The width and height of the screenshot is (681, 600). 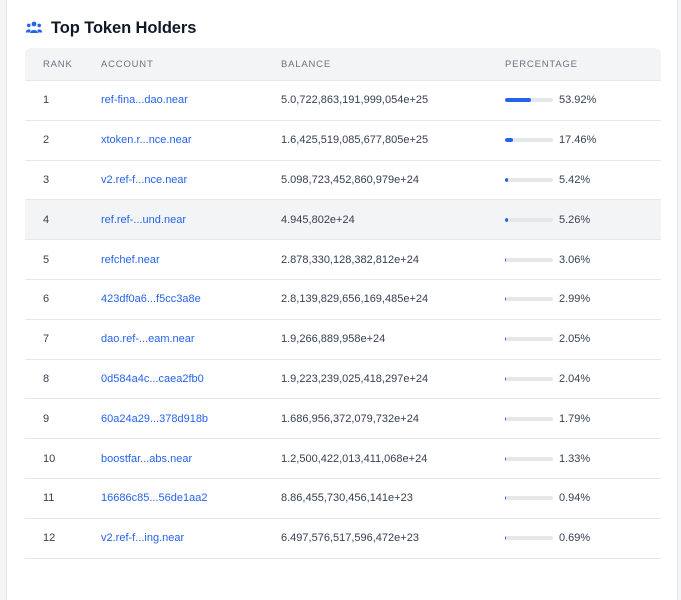 I want to click on rank-cell: 9, so click(x=46, y=418).